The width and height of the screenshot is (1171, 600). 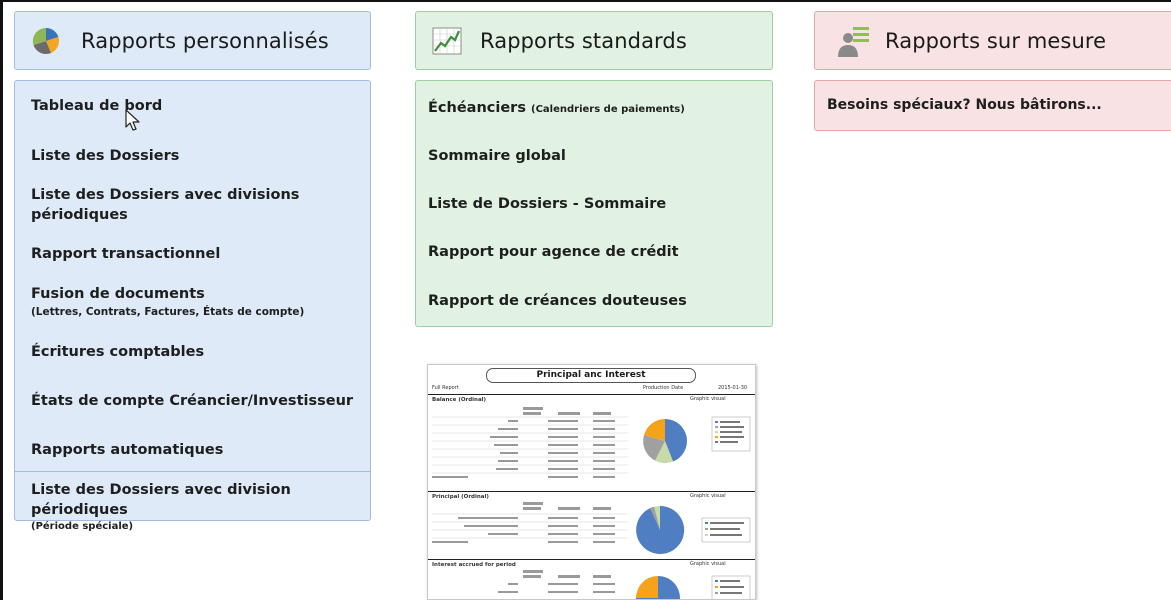 I want to click on report-link-doubtful-debts: Rapport de créances douteuses, so click(x=557, y=301).